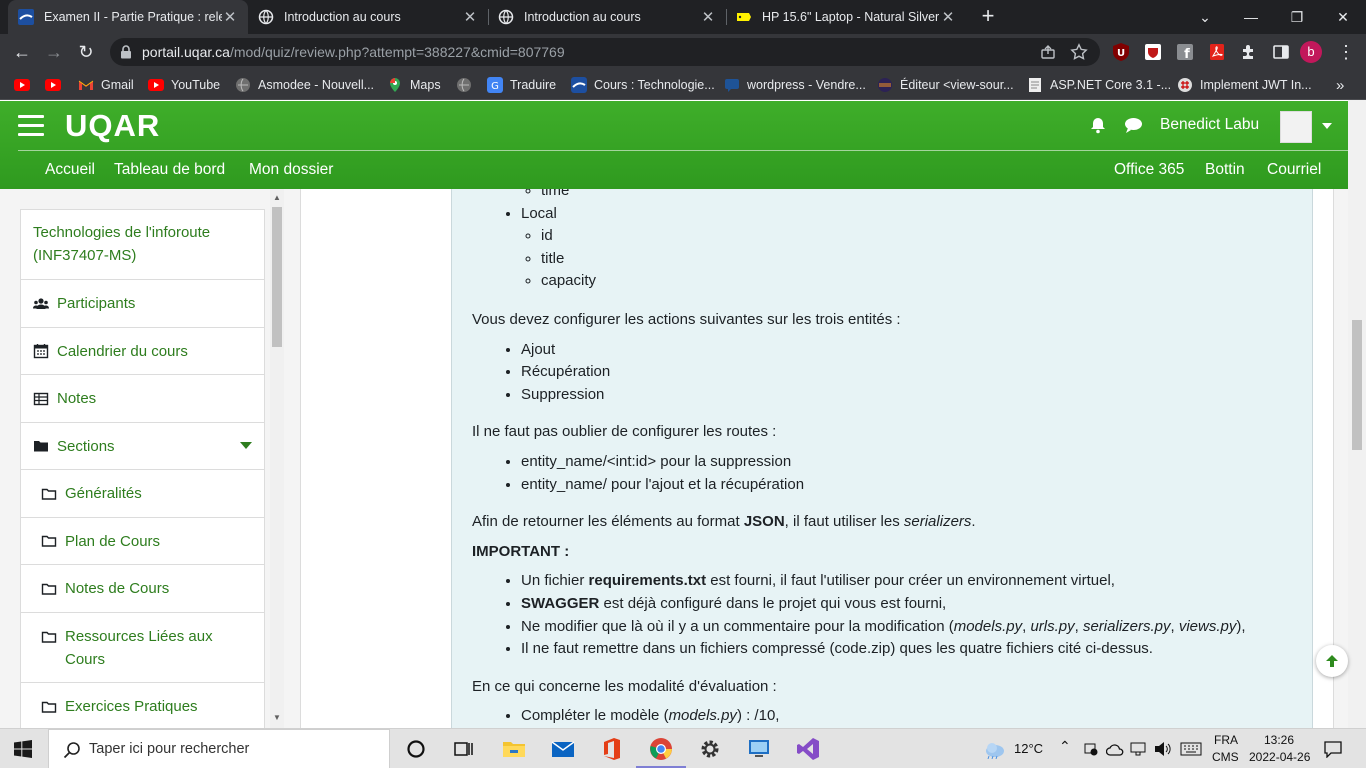  What do you see at coordinates (995, 749) in the screenshot?
I see `weather-cloud-icon` at bounding box center [995, 749].